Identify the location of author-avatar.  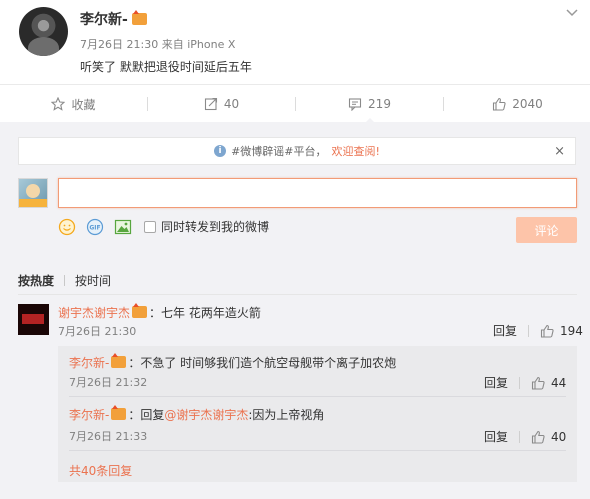
(43, 31).